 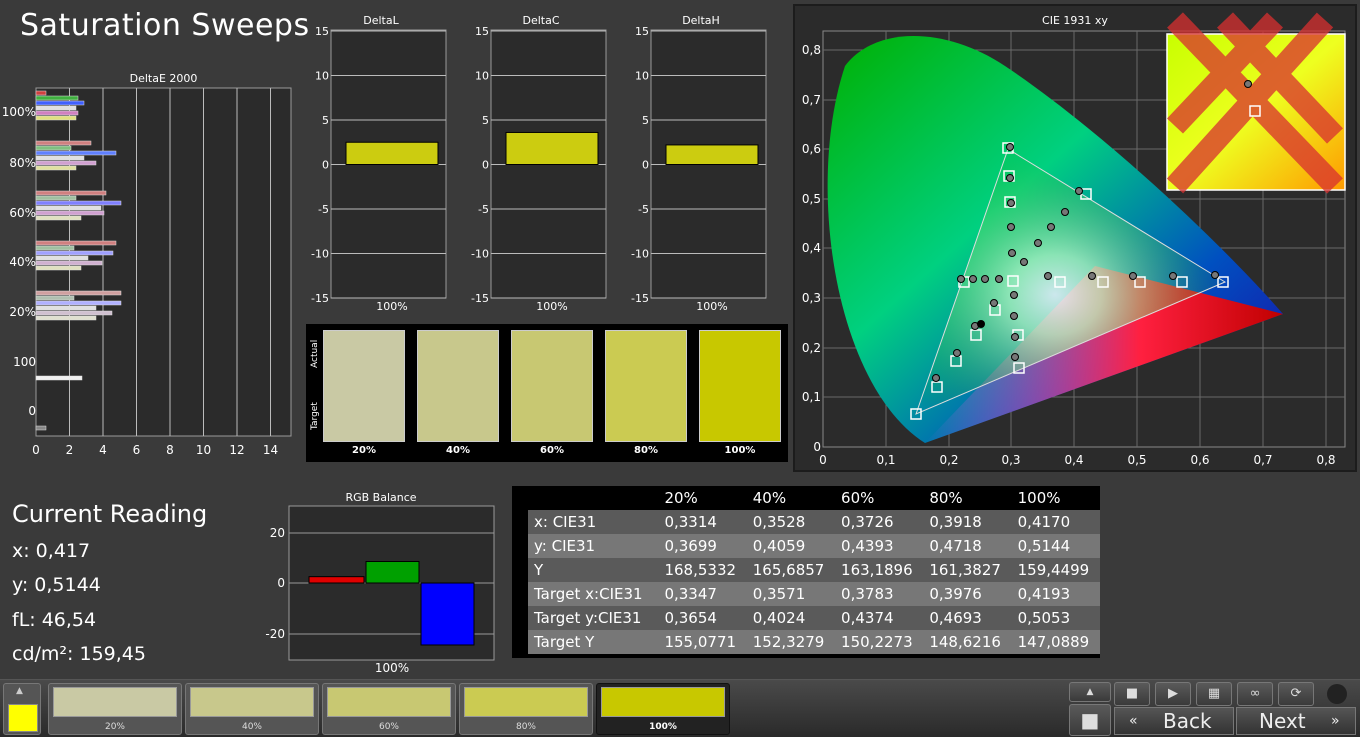 I want to click on deltae-xtick: 10, so click(x=203, y=450).